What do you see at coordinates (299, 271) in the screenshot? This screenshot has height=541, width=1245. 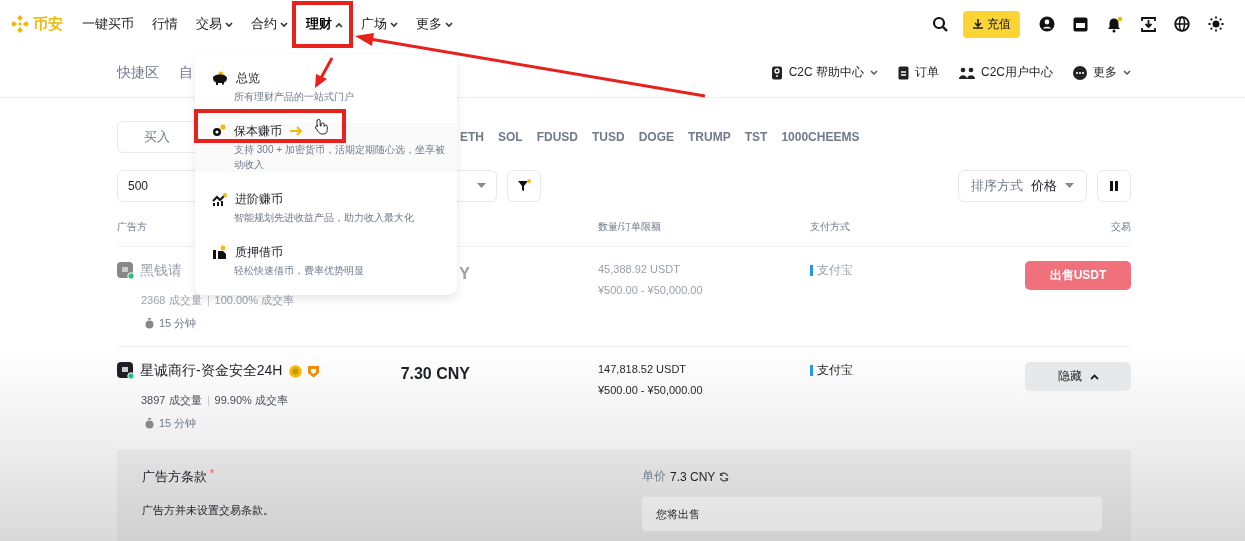 I see `menu-item-description: 轻松快速借币，费率优势明显` at bounding box center [299, 271].